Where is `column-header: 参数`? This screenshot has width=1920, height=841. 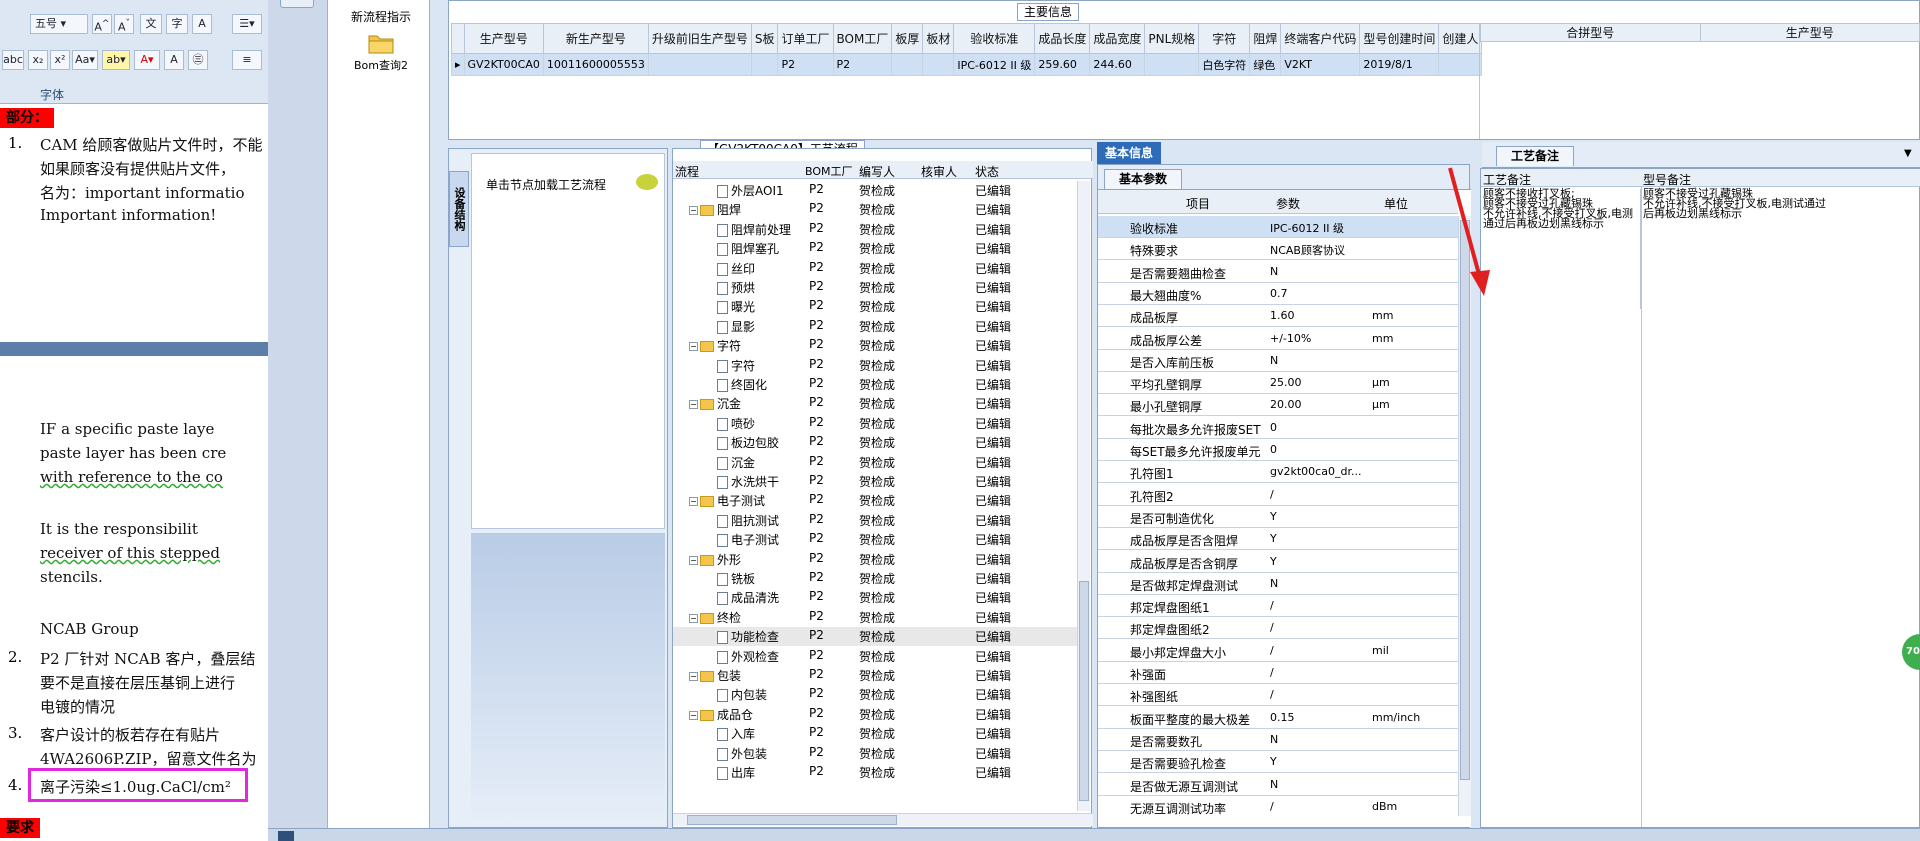 column-header: 参数 is located at coordinates (1288, 203).